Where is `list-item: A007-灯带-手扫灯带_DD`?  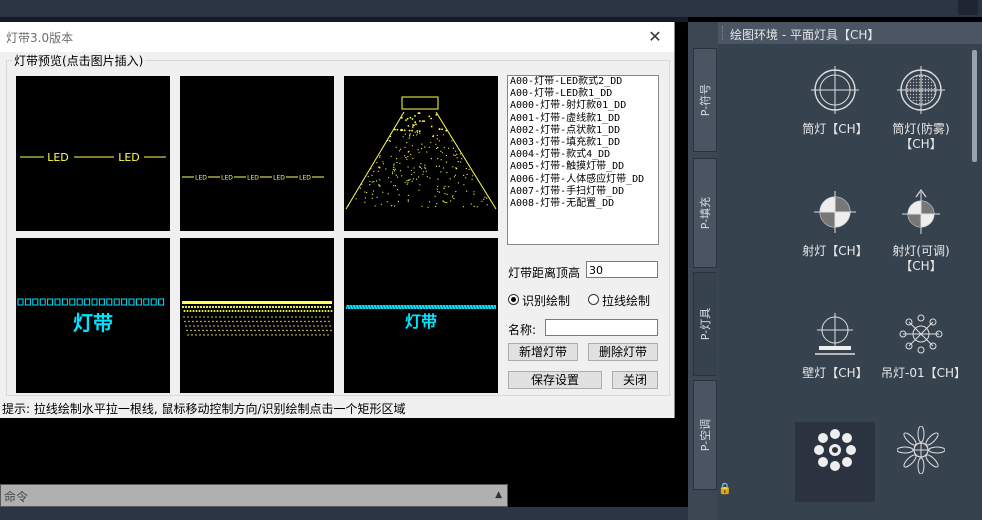
list-item: A007-灯带-手扫灯带_DD is located at coordinates (583, 192).